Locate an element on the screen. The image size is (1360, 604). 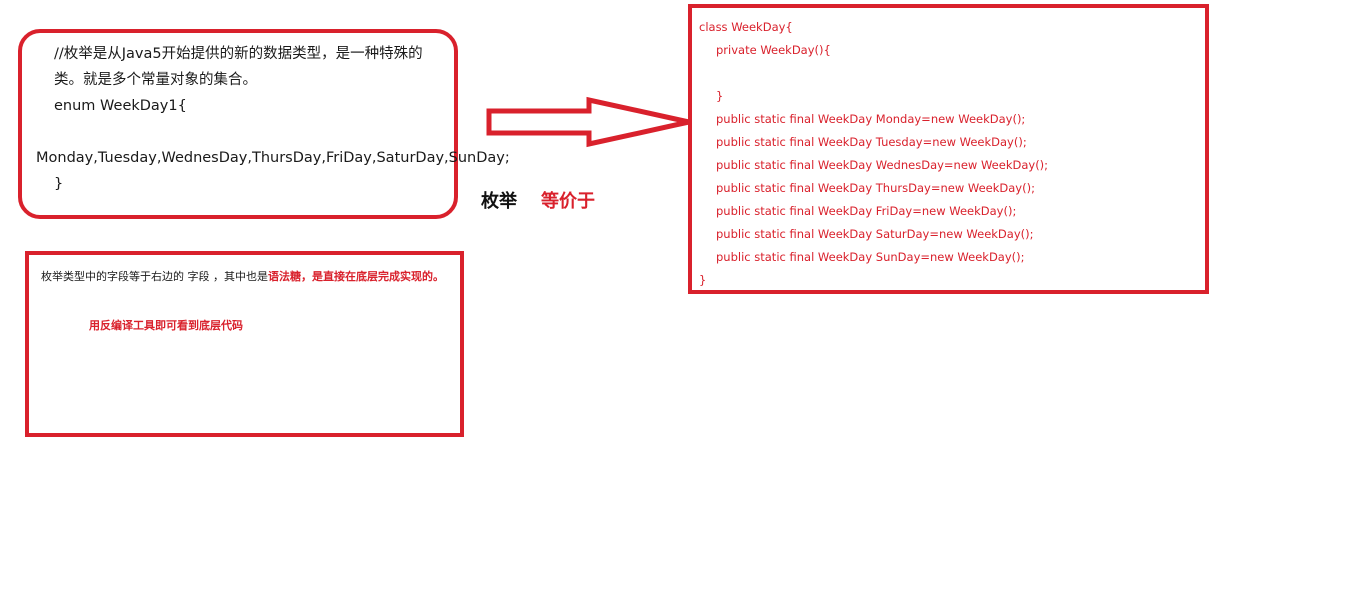
class-decl-line: class WeekDay{ is located at coordinates (746, 27).